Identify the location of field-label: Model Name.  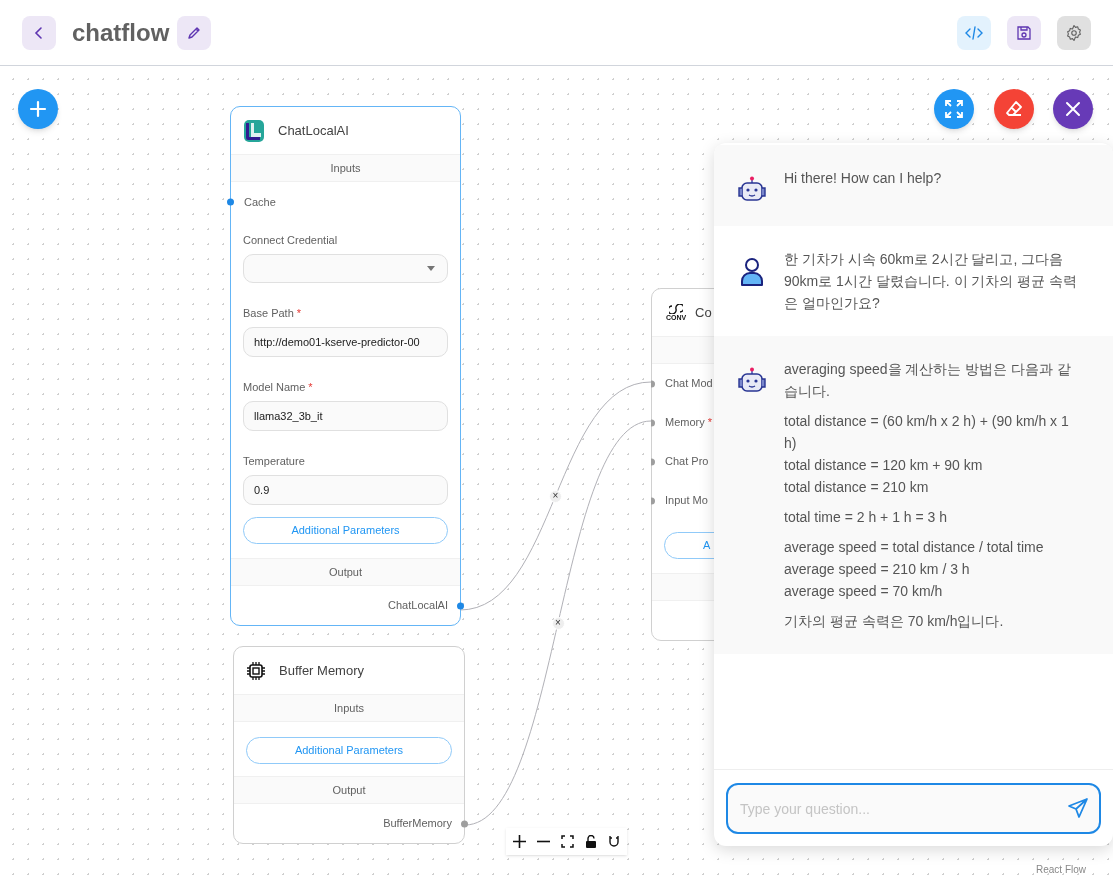
(274, 387).